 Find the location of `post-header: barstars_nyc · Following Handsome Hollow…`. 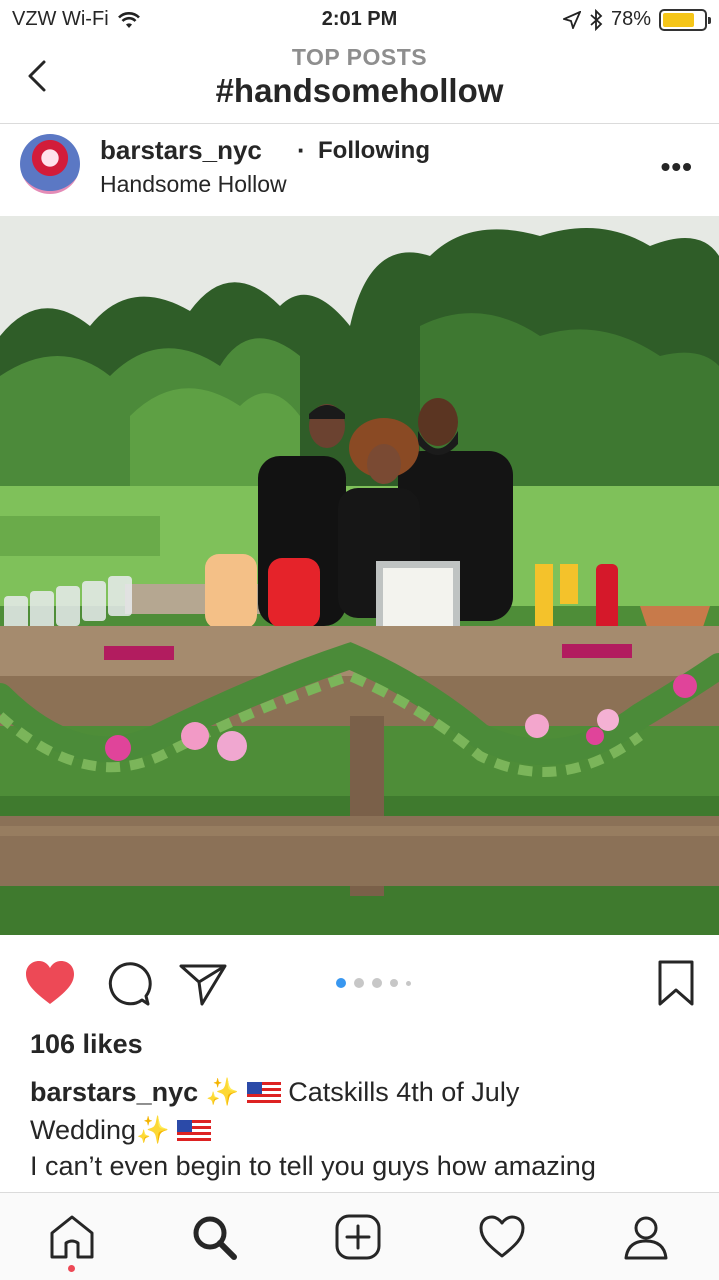

post-header: barstars_nyc · Following Handsome Hollow… is located at coordinates (359, 170).